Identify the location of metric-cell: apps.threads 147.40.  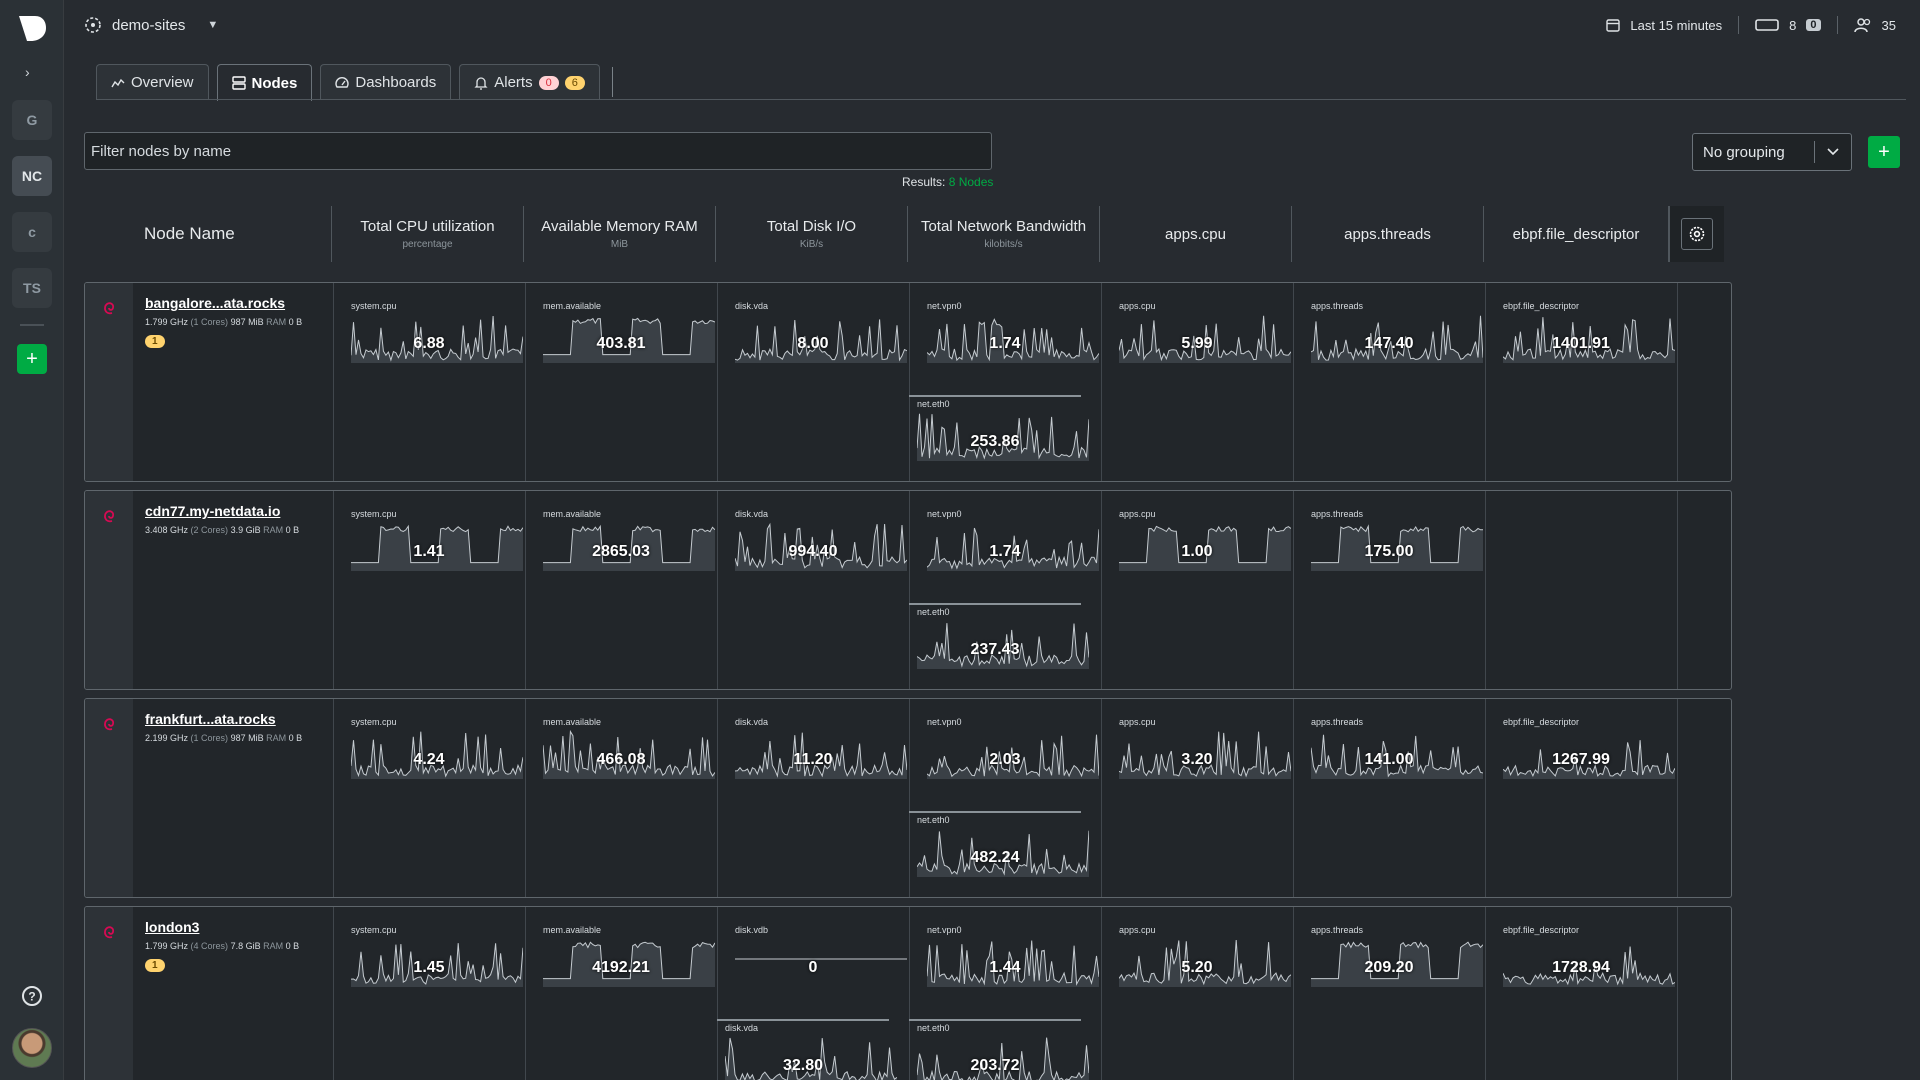
(1393, 339).